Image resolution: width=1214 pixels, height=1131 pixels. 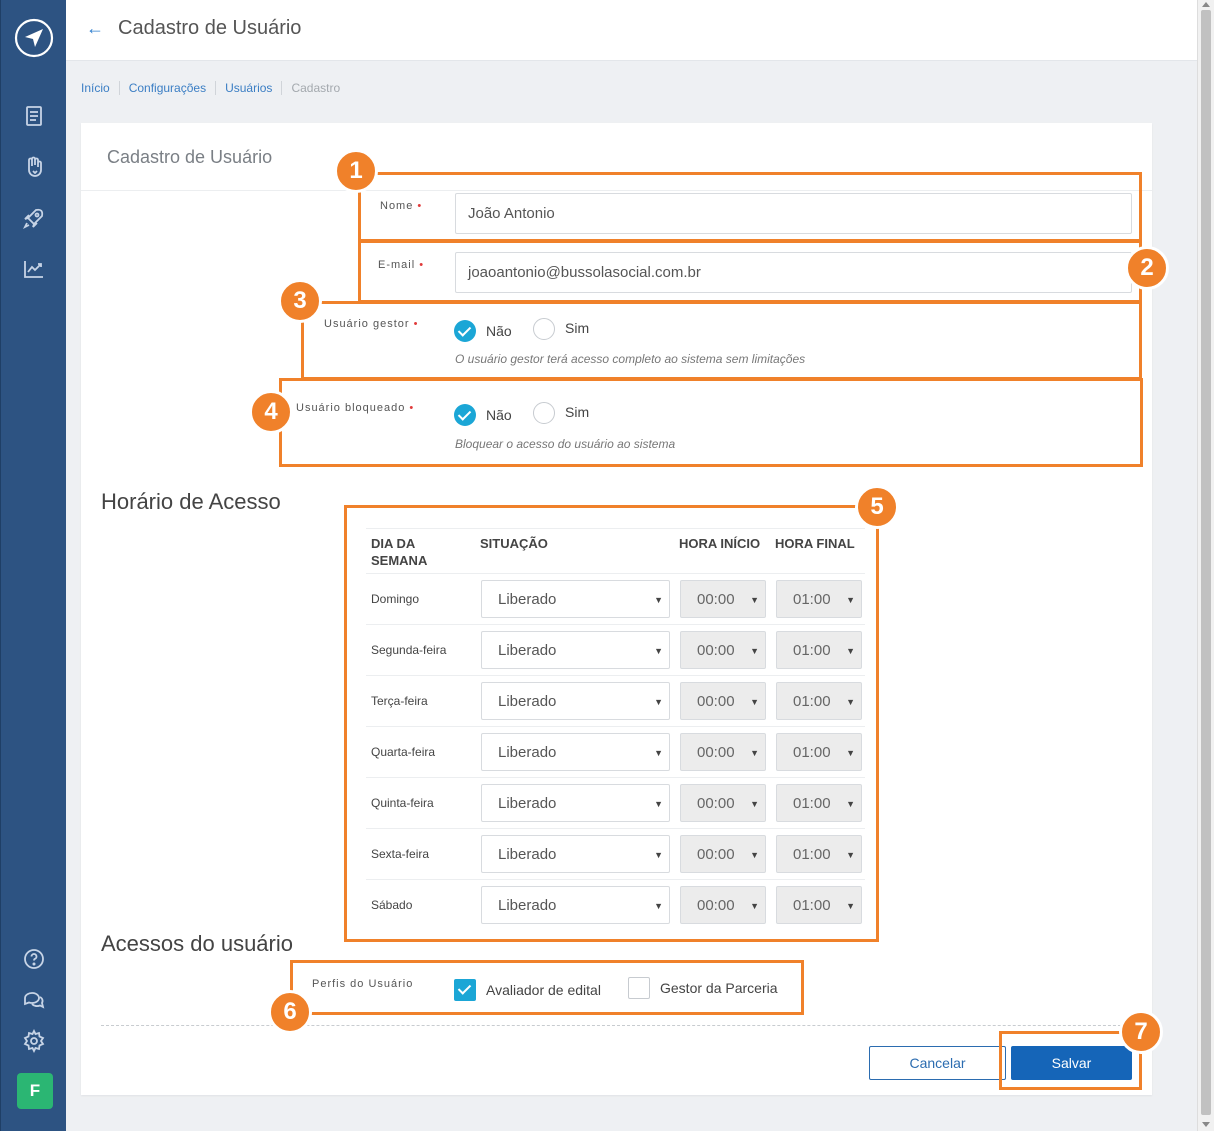 What do you see at coordinates (34, 218) in the screenshot?
I see `rocket-icon` at bounding box center [34, 218].